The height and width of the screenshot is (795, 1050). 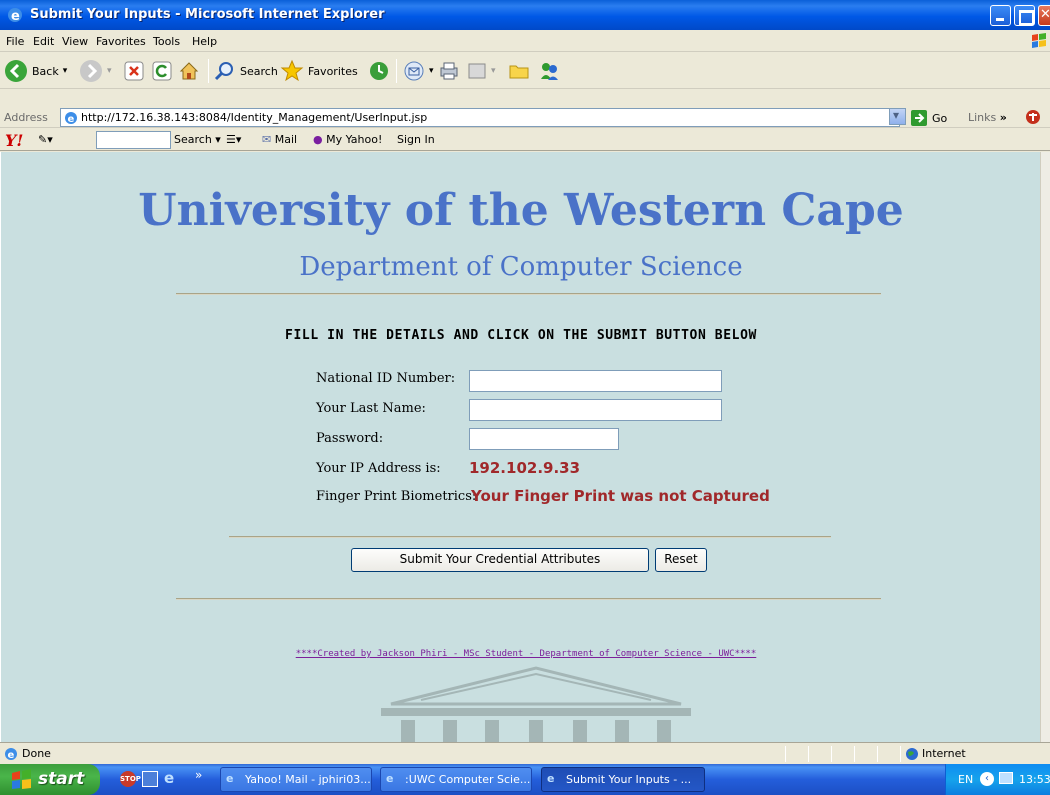 I want to click on mail-icon, so click(x=414, y=71).